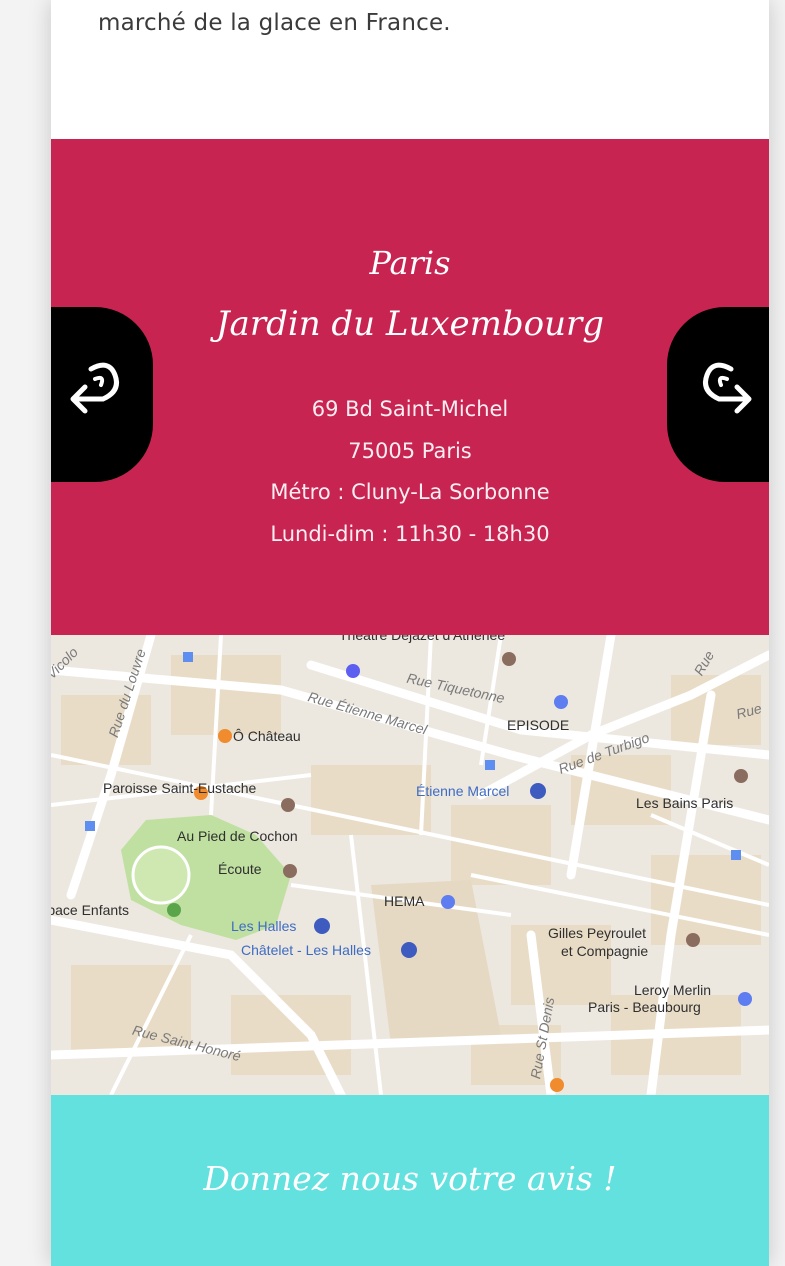 This screenshot has width=785, height=1266. What do you see at coordinates (410, 409) in the screenshot?
I see `shop-address: 69 Bd Saint-Michel` at bounding box center [410, 409].